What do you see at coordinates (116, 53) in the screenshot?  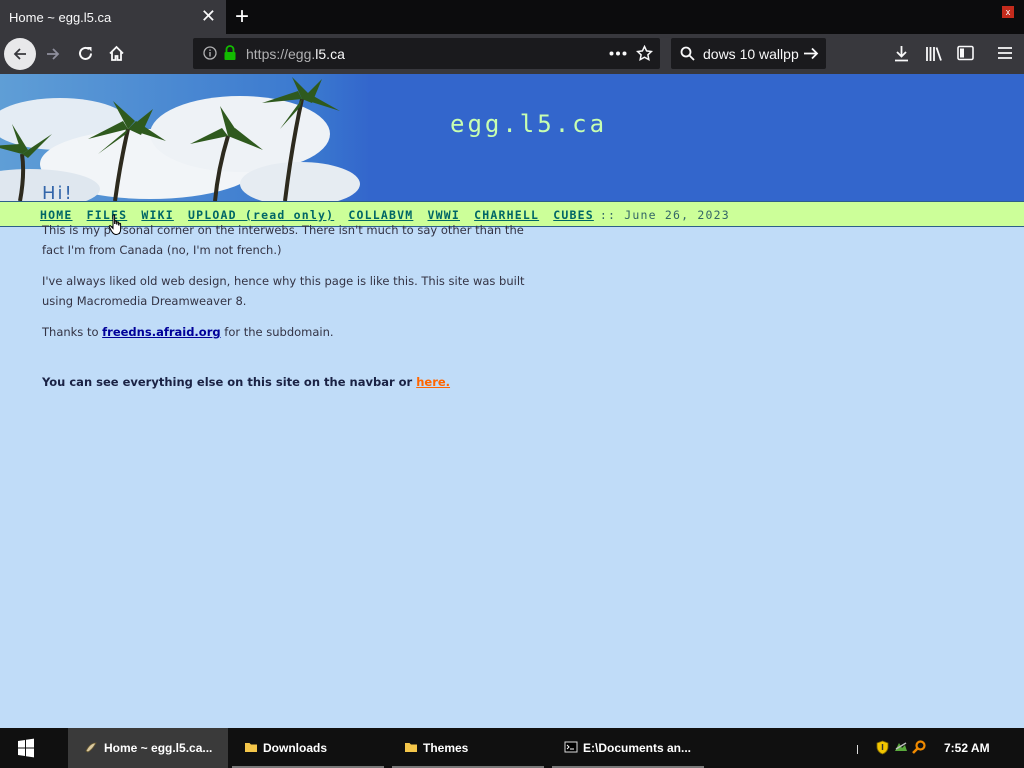 I see `home-icon` at bounding box center [116, 53].